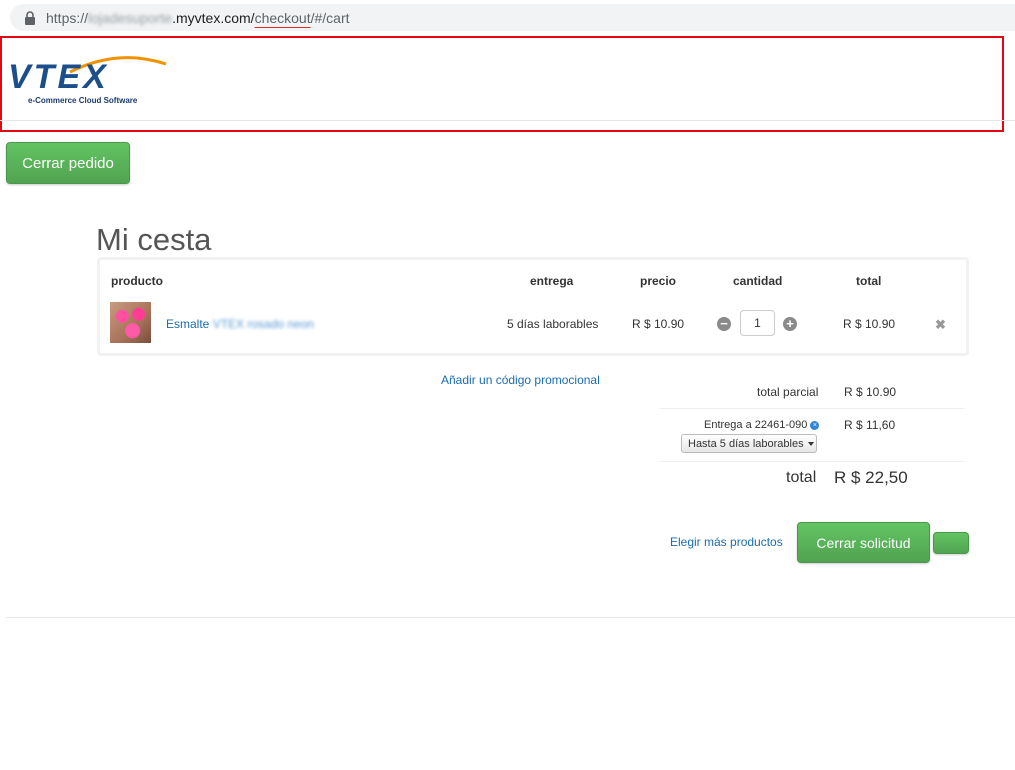 This screenshot has width=1015, height=770. What do you see at coordinates (67, 17) in the screenshot?
I see `url-prefix: https://` at bounding box center [67, 17].